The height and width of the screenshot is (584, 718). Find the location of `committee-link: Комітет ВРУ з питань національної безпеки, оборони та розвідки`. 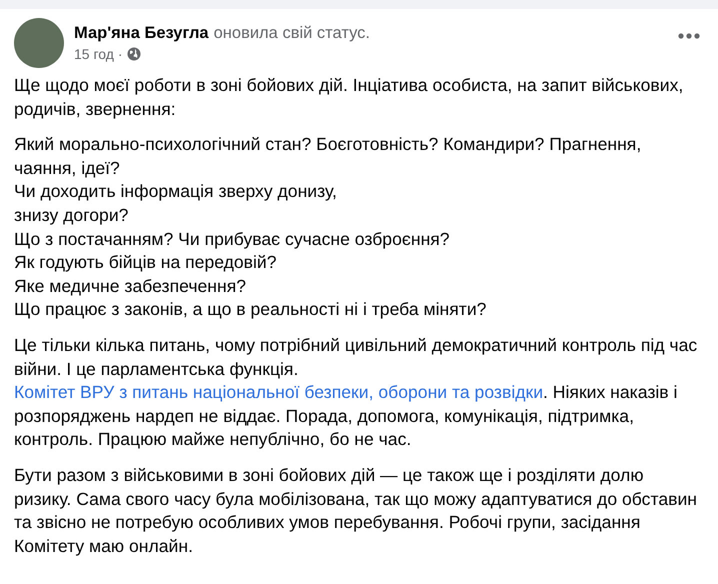

committee-link: Комітет ВРУ з питань національної безпеки, оборони та розвідки is located at coordinates (279, 392).